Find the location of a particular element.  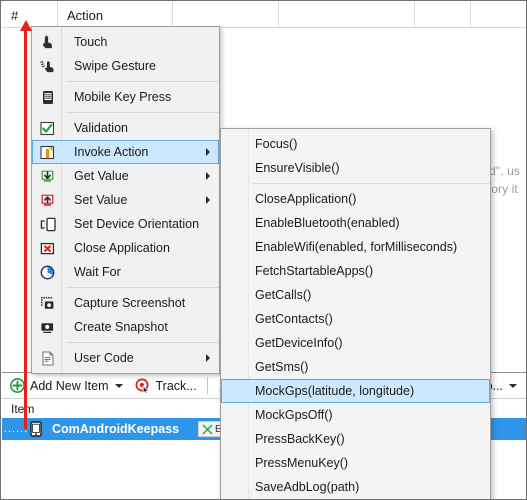

item-row-label: ComAndroidKeepass is located at coordinates (116, 429).